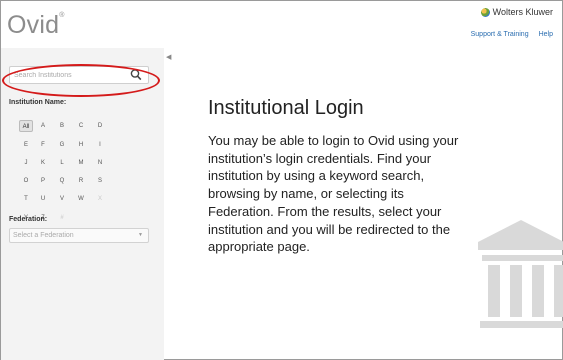 Image resolution: width=563 pixels, height=360 pixels. I want to click on letter-filter-i: I, so click(100, 145).